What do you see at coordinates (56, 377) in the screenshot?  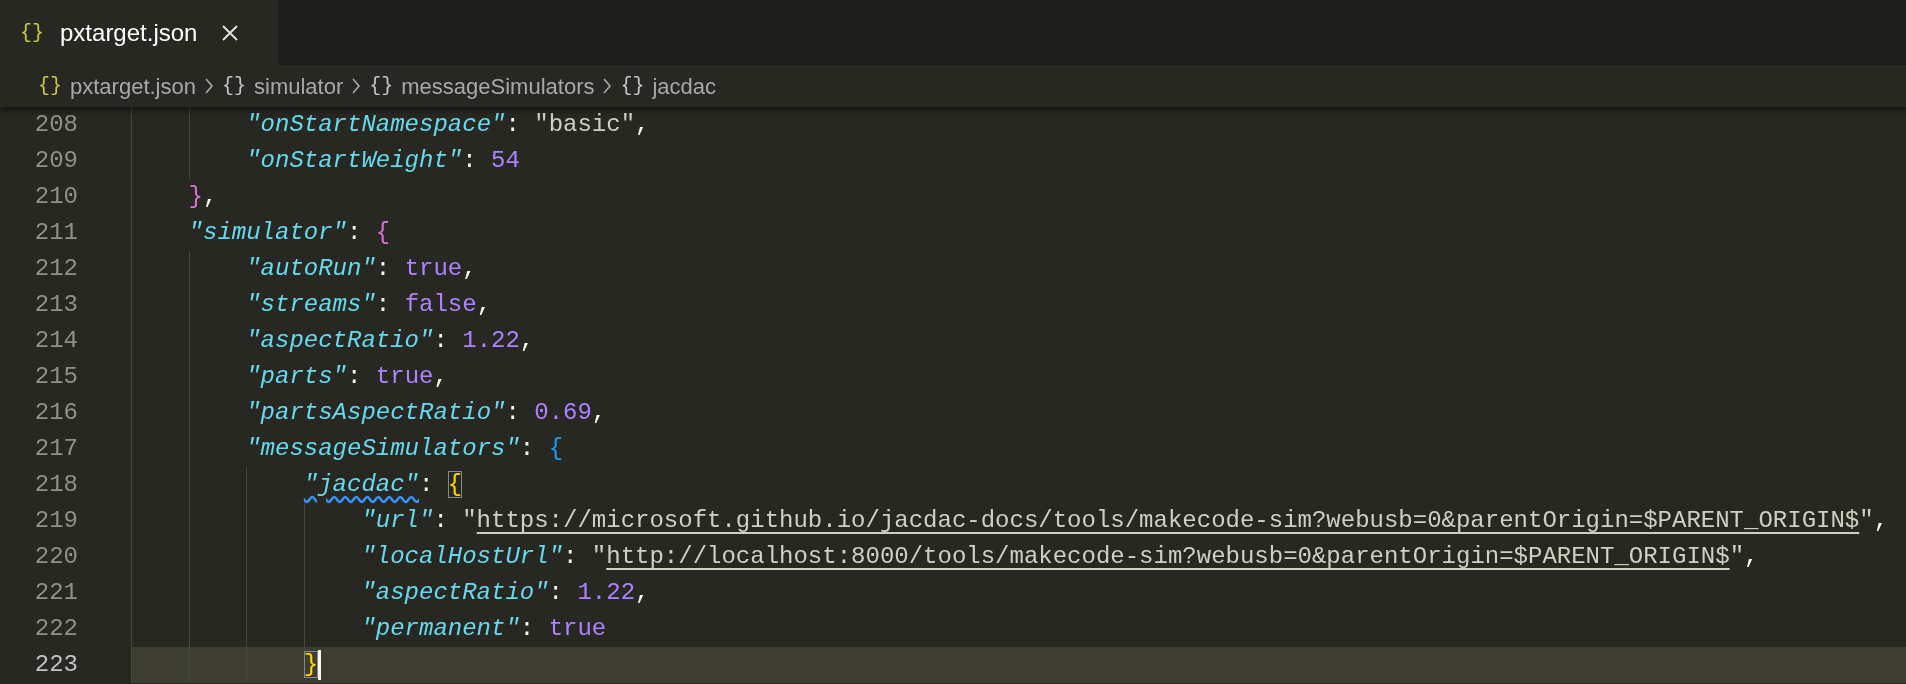 I see `line-number: 215` at bounding box center [56, 377].